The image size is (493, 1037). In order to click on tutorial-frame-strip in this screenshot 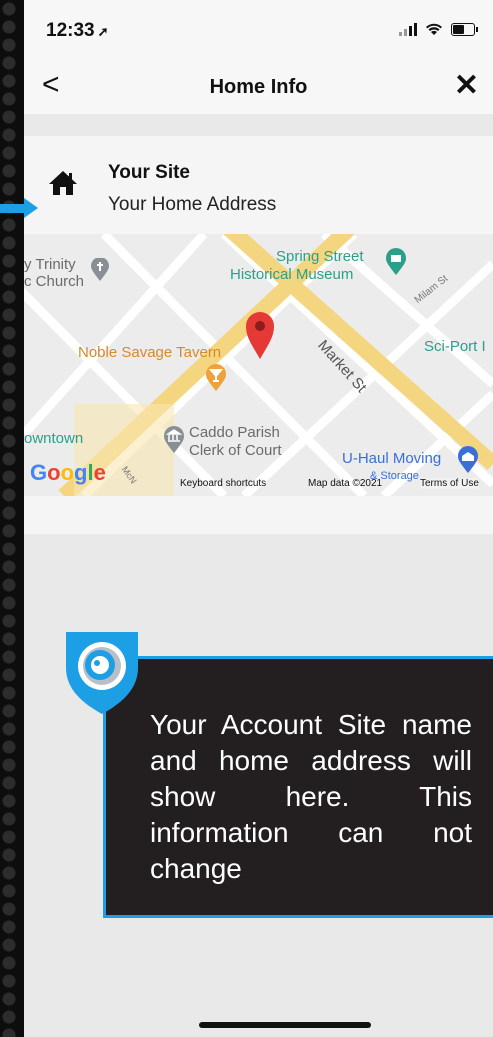, I will do `click(12, 518)`.